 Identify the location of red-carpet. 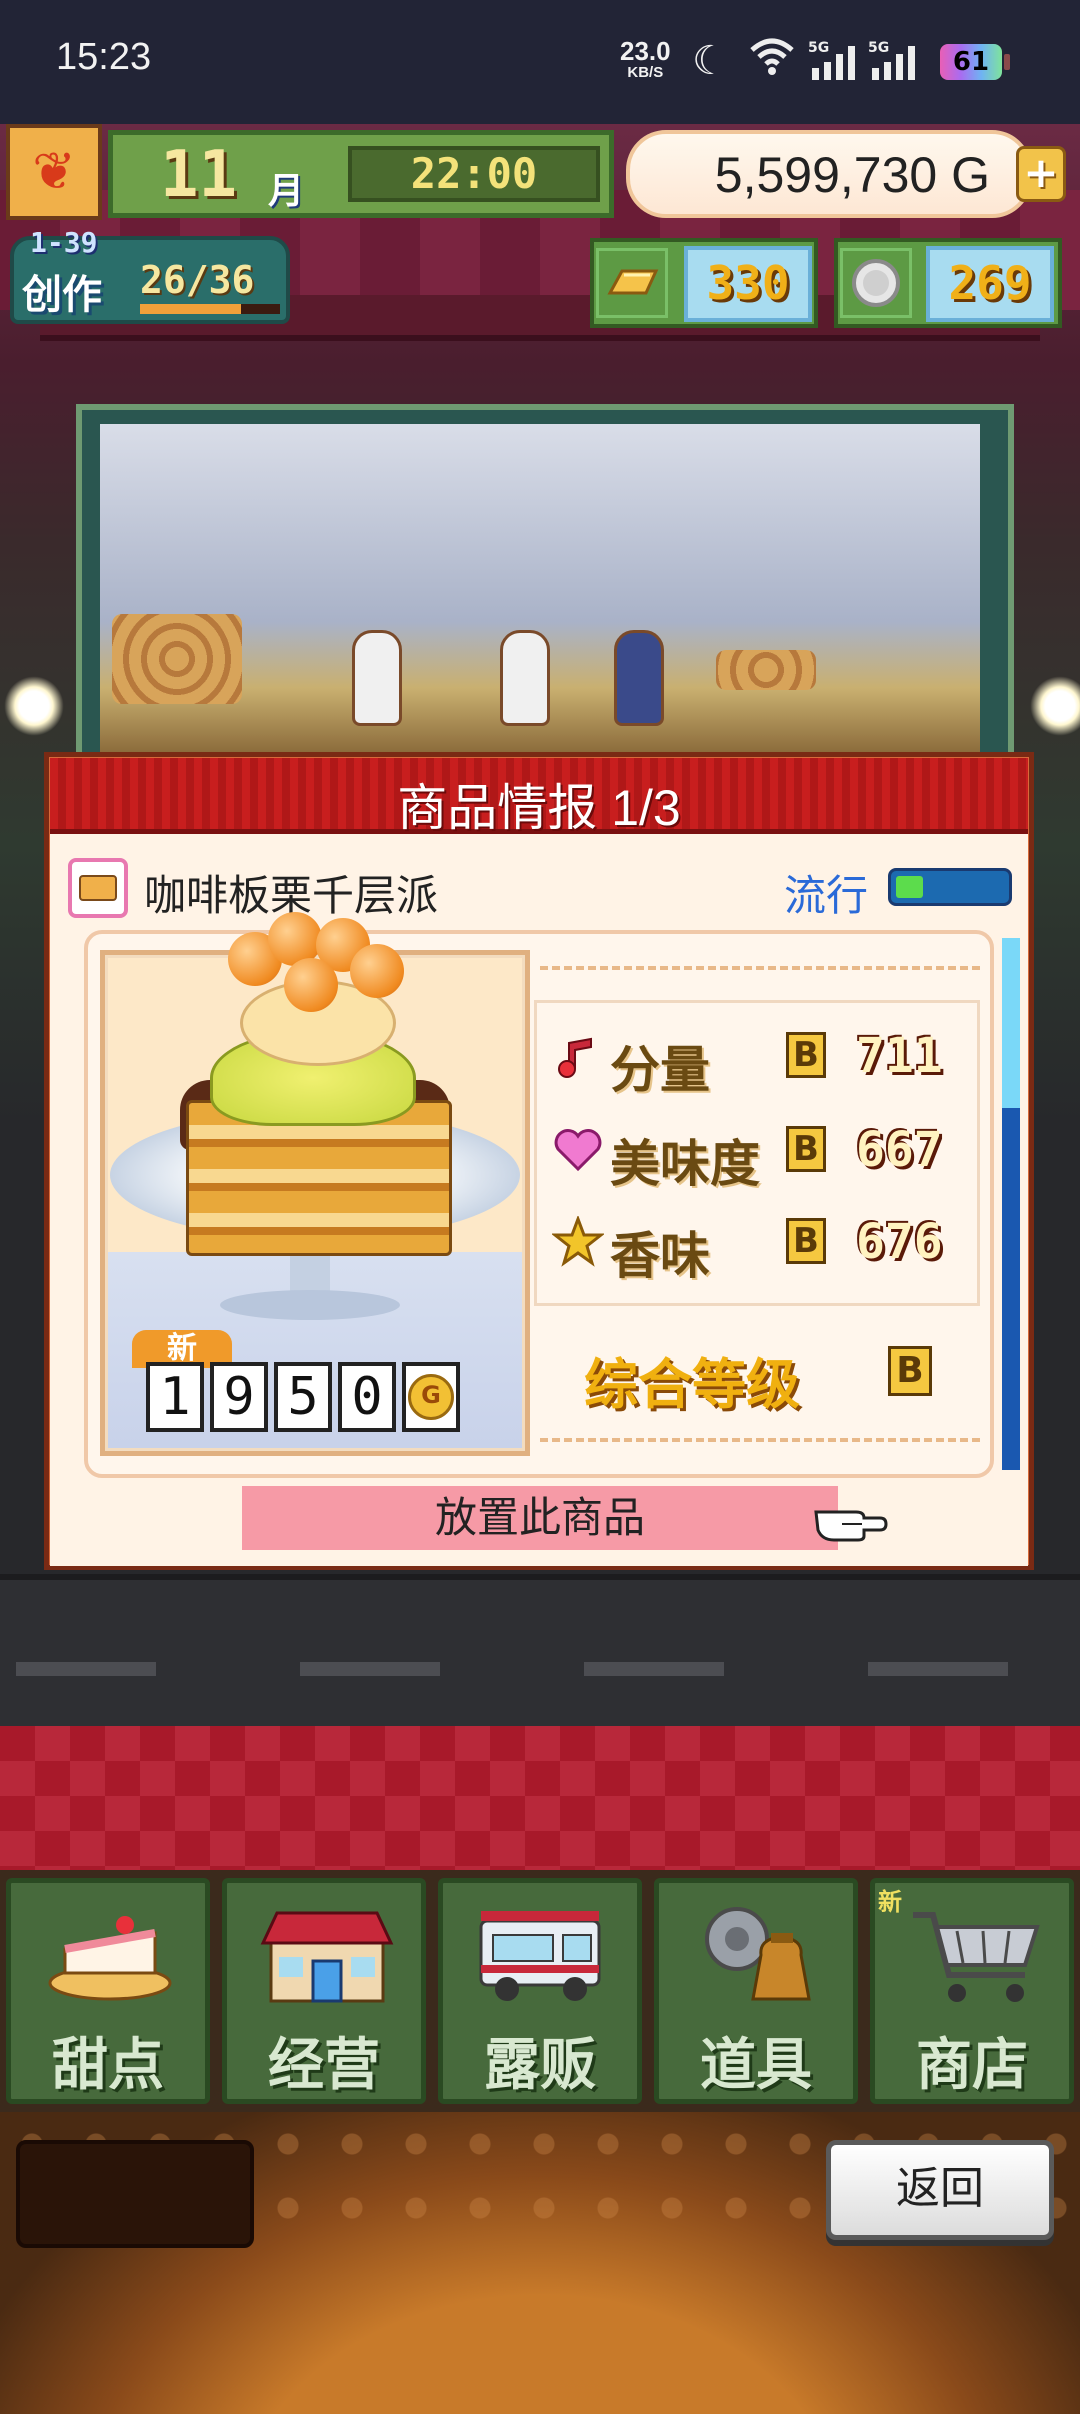
(540, 1801).